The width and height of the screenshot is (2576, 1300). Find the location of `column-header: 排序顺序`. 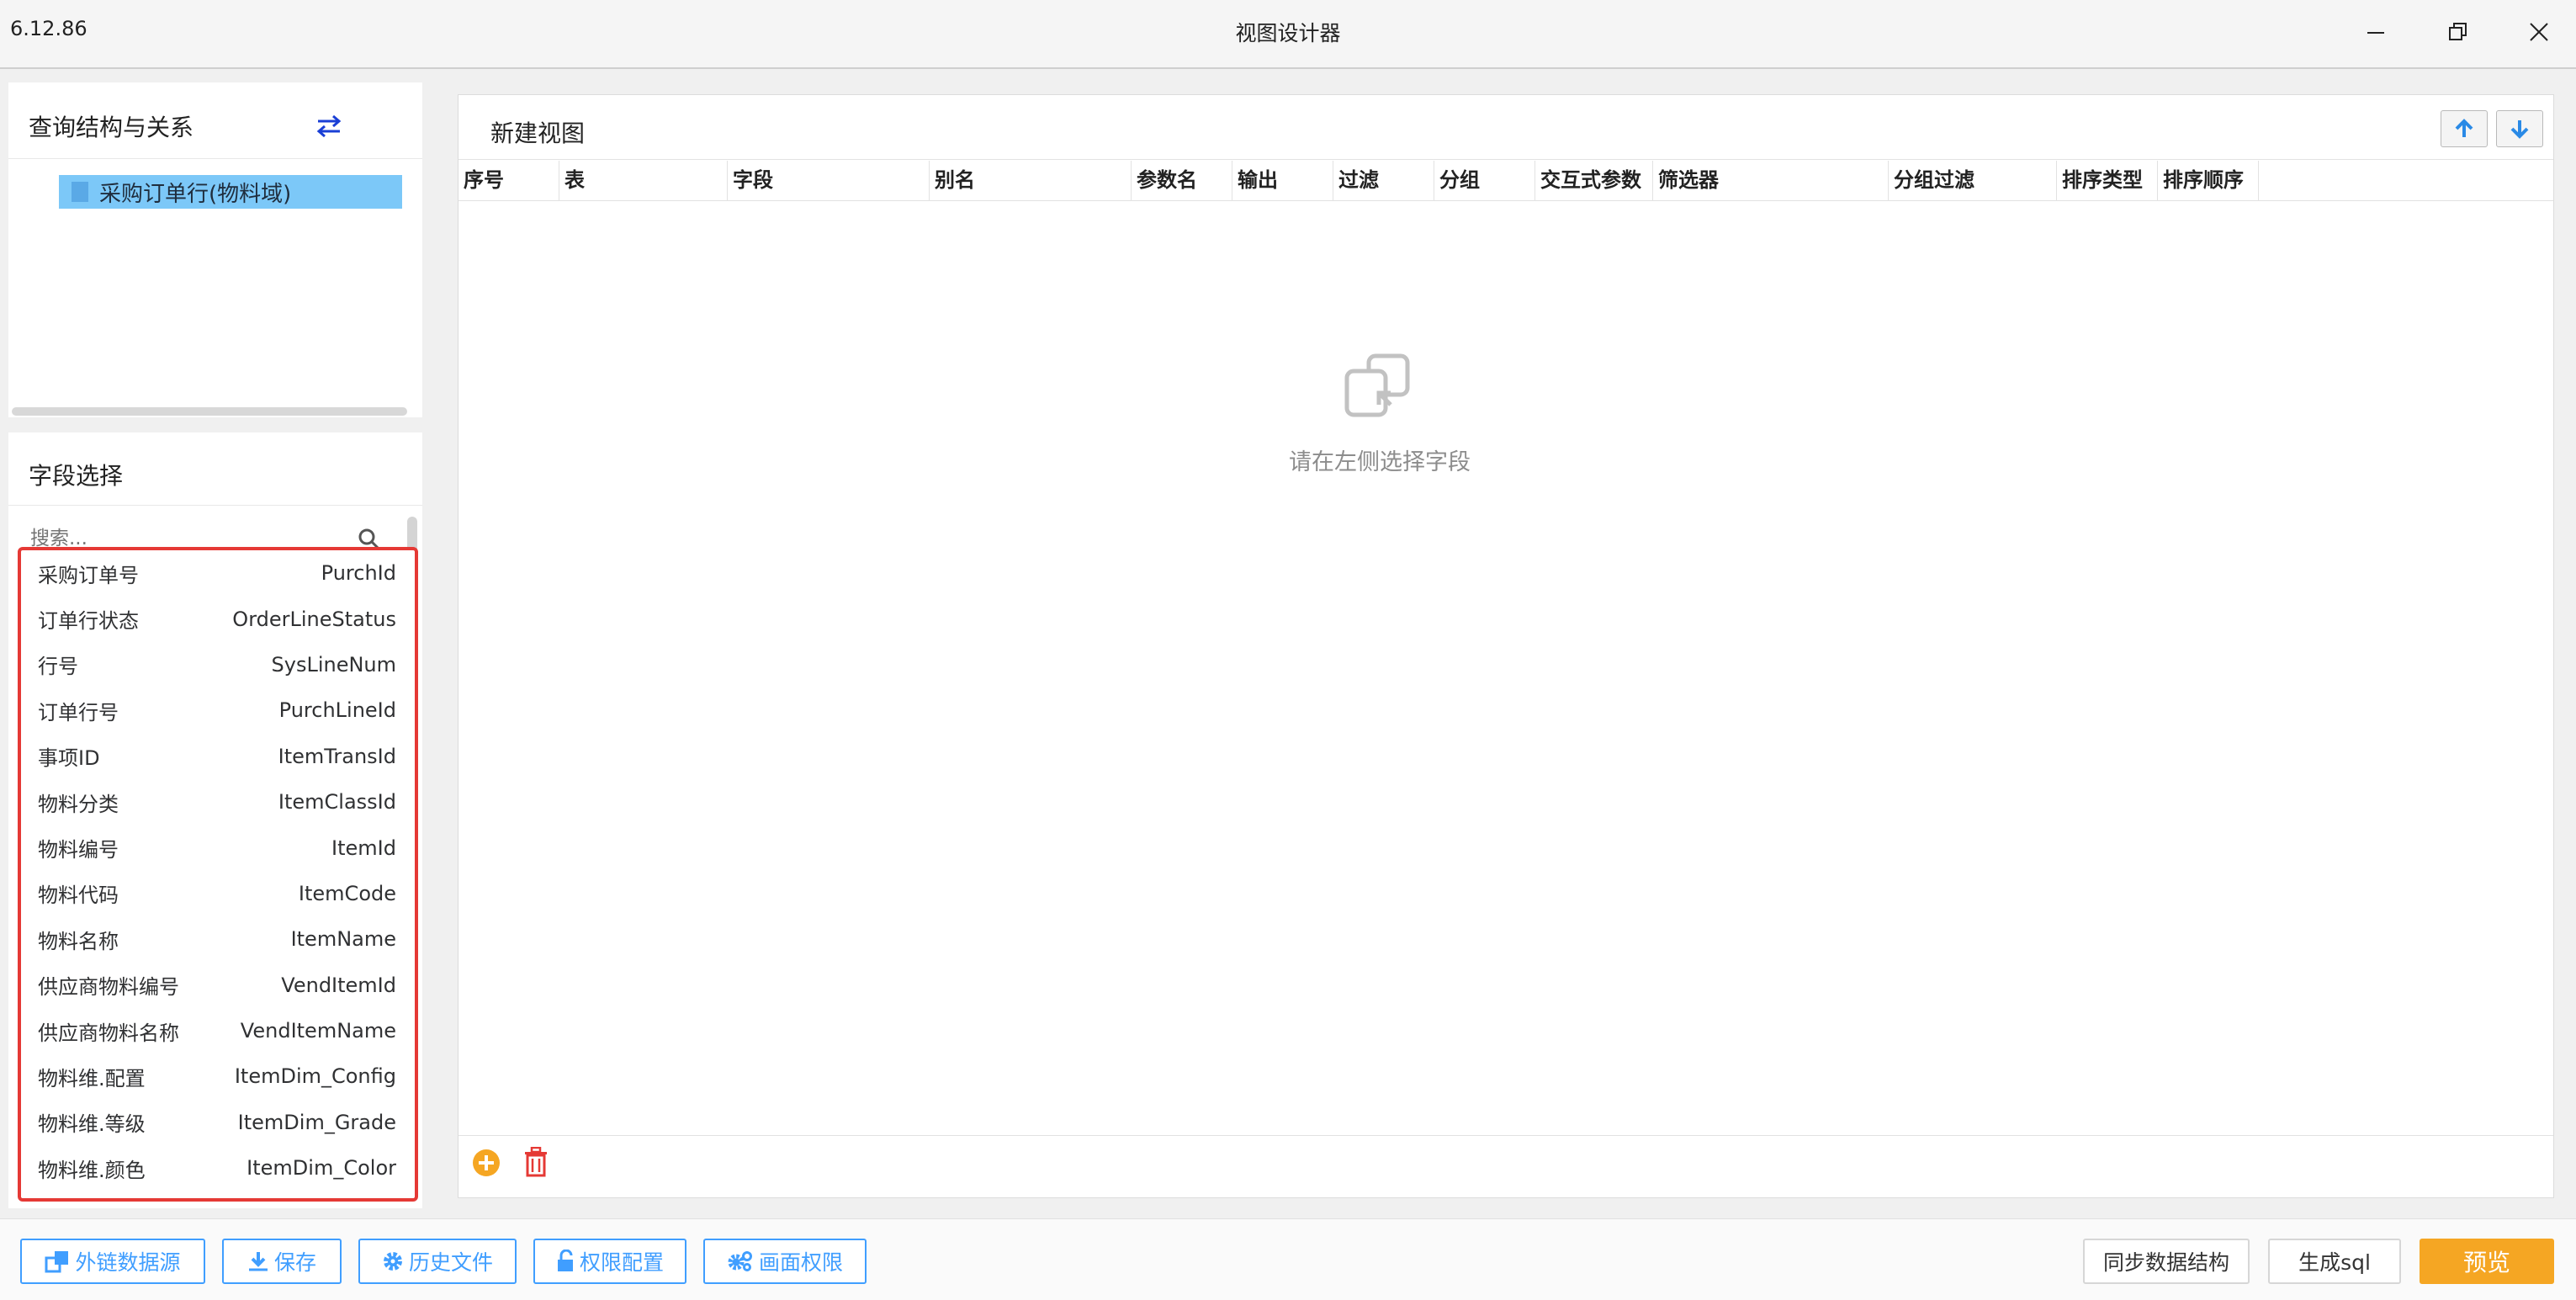

column-header: 排序顺序 is located at coordinates (2208, 181).